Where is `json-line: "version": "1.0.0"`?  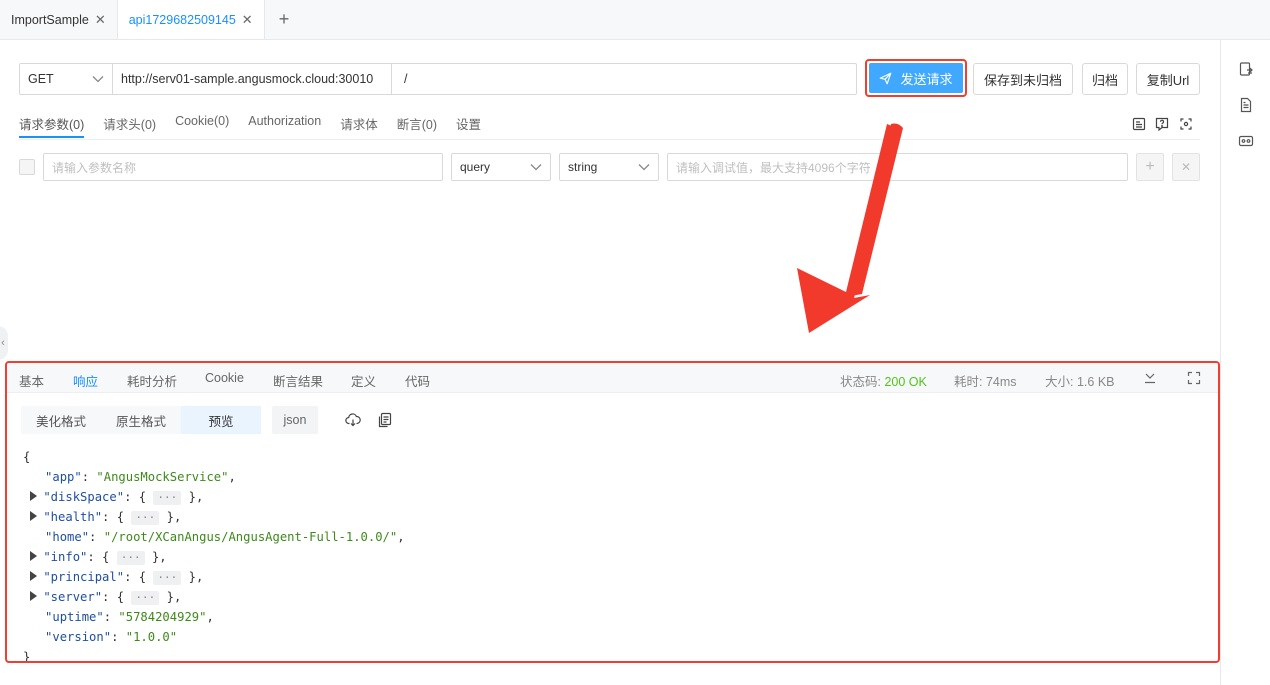
json-line: "version": "1.0.0" is located at coordinates (111, 637).